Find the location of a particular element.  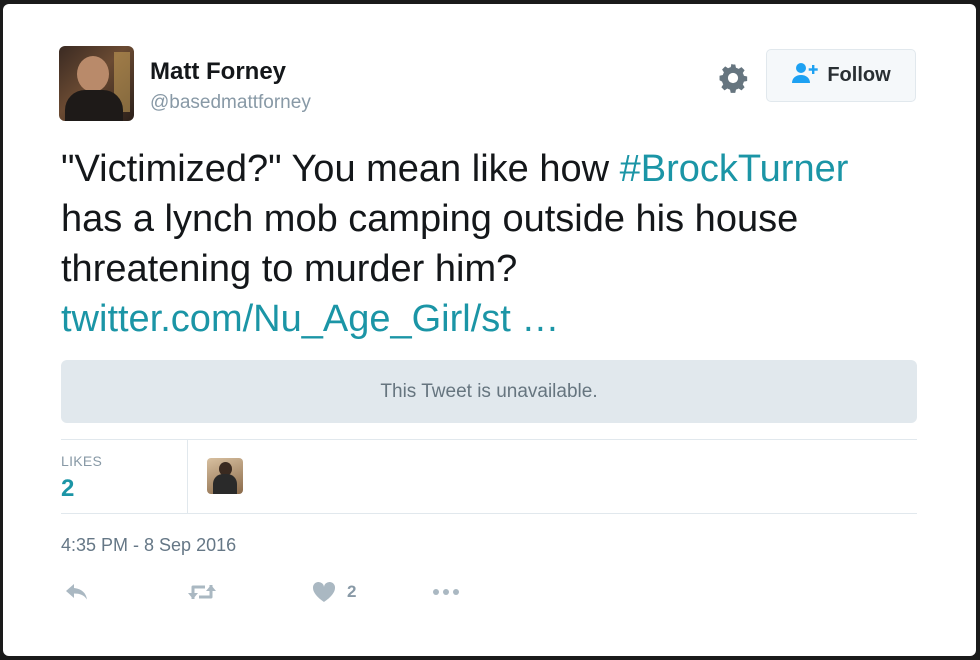

author-name: Matt Forney is located at coordinates (218, 72).